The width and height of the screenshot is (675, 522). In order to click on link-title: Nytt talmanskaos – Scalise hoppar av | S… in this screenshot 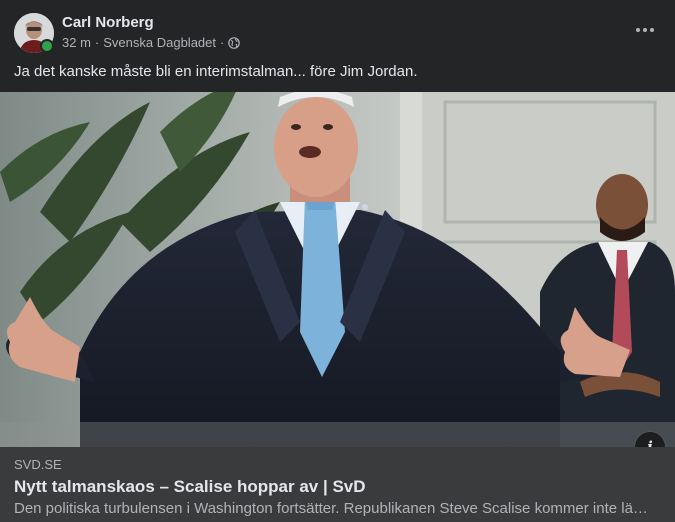, I will do `click(190, 486)`.